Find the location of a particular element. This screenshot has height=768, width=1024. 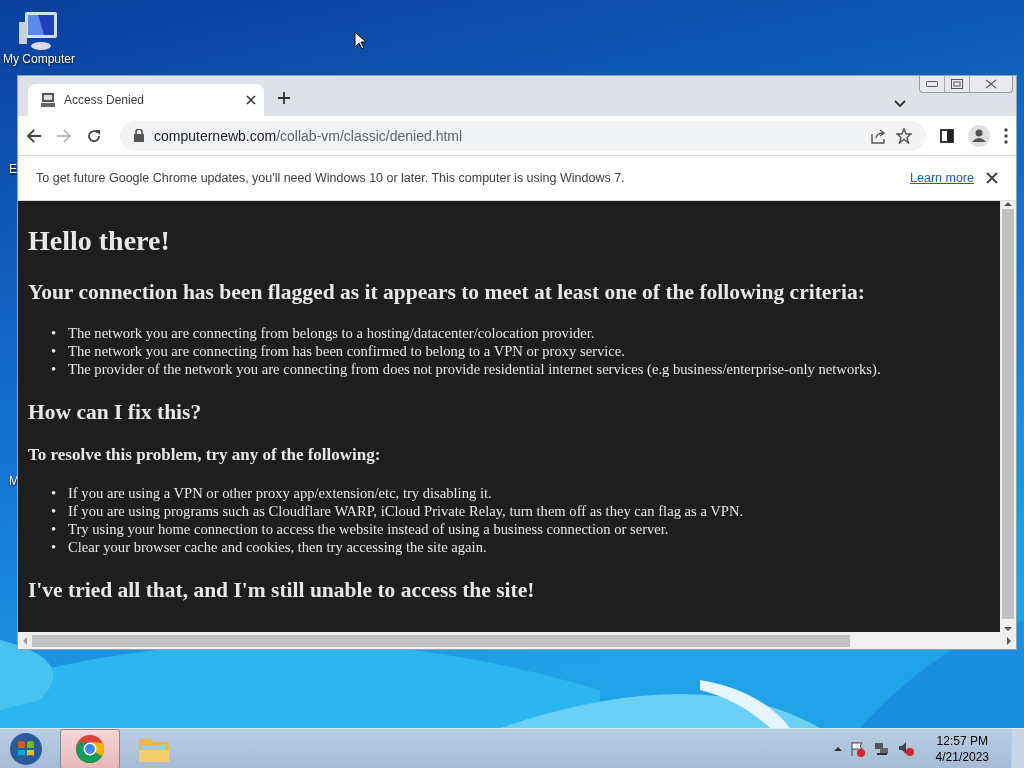

bullet-item: If you are using a VPN or other proxy app/extension/etc, try disabling it. is located at coordinates (280, 493).